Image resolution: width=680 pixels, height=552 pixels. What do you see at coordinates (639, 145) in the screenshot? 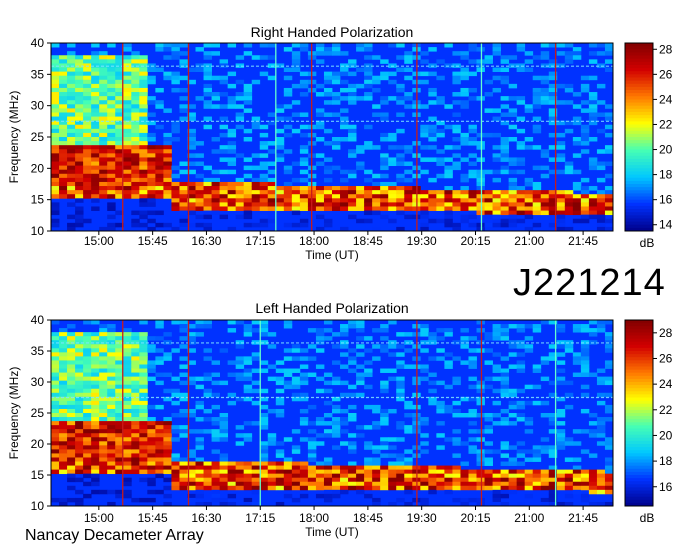
I see `colorbar-segment` at bounding box center [639, 145].